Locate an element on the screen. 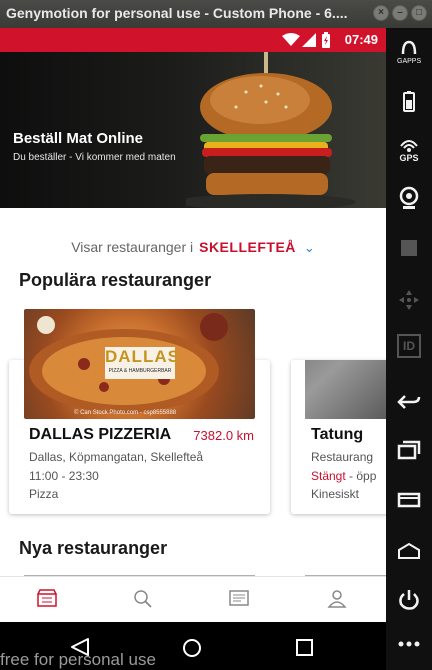 The image size is (432, 670). gapps-button: GAPPS is located at coordinates (409, 52).